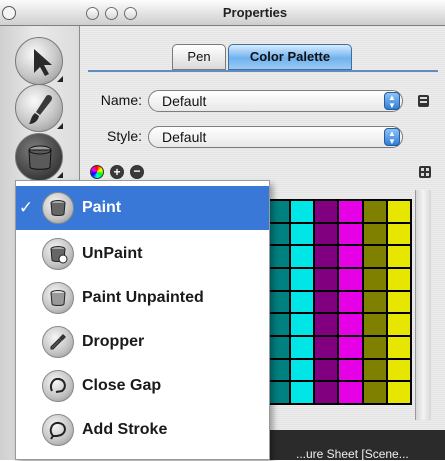  Describe the element at coordinates (92, 13) in the screenshot. I see `close-window-button` at that location.